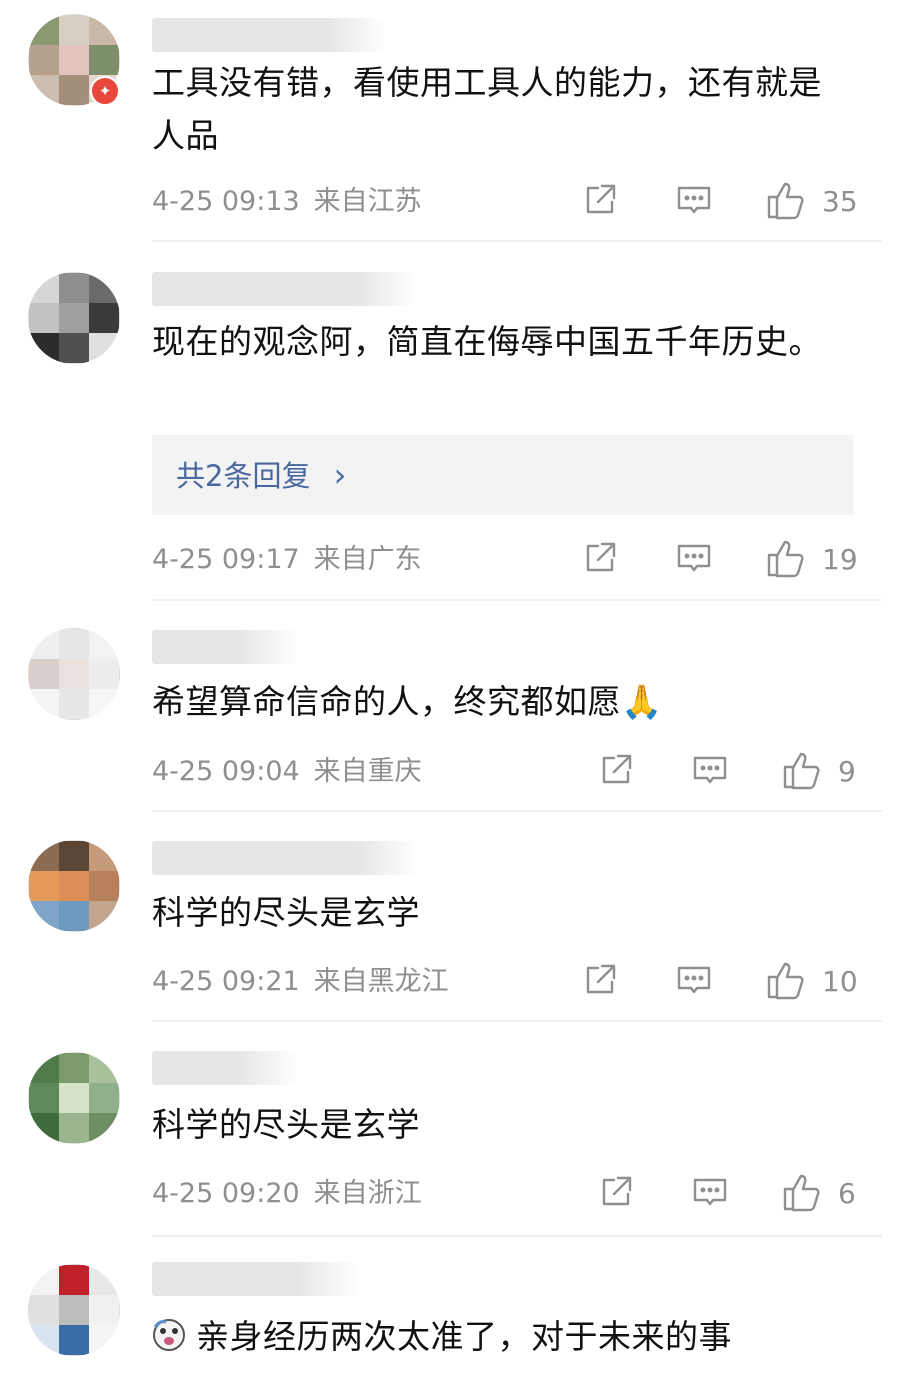 Image resolution: width=910 pixels, height=1376 pixels. I want to click on comment-meta: 4-25 09:13 来自江苏, so click(287, 202).